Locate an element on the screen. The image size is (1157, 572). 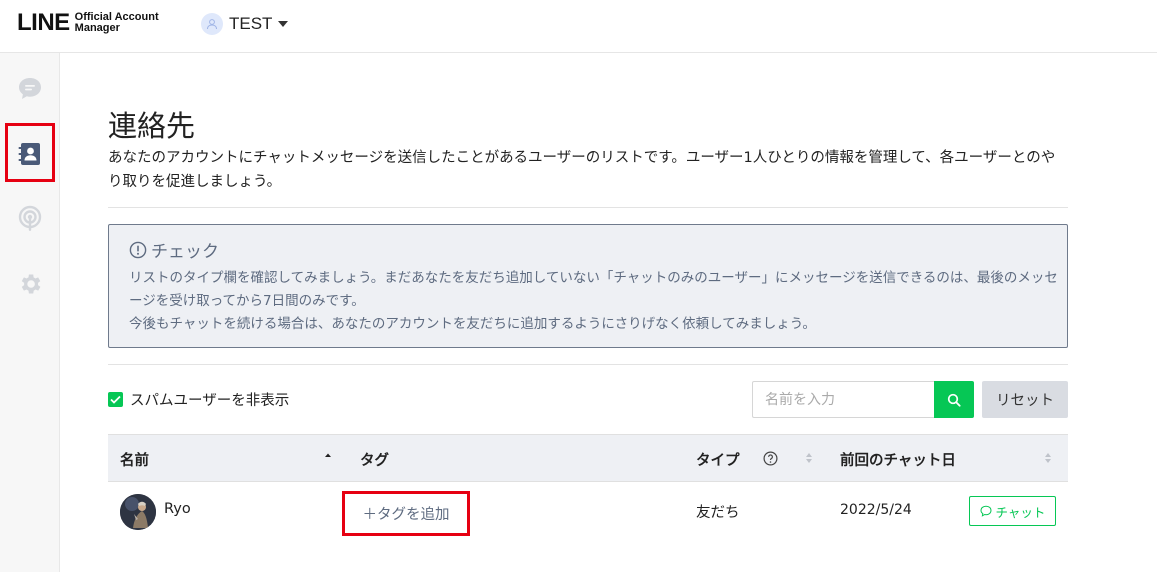
gear-icon is located at coordinates (31, 284).